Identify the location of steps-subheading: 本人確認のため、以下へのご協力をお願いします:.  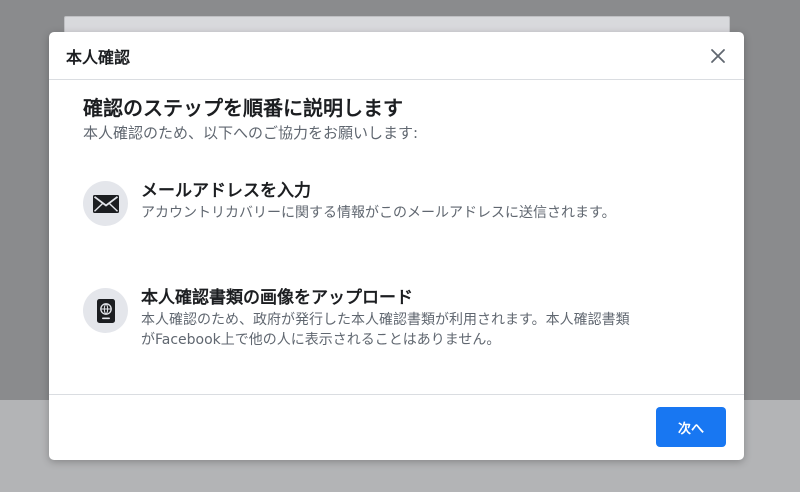
(251, 133).